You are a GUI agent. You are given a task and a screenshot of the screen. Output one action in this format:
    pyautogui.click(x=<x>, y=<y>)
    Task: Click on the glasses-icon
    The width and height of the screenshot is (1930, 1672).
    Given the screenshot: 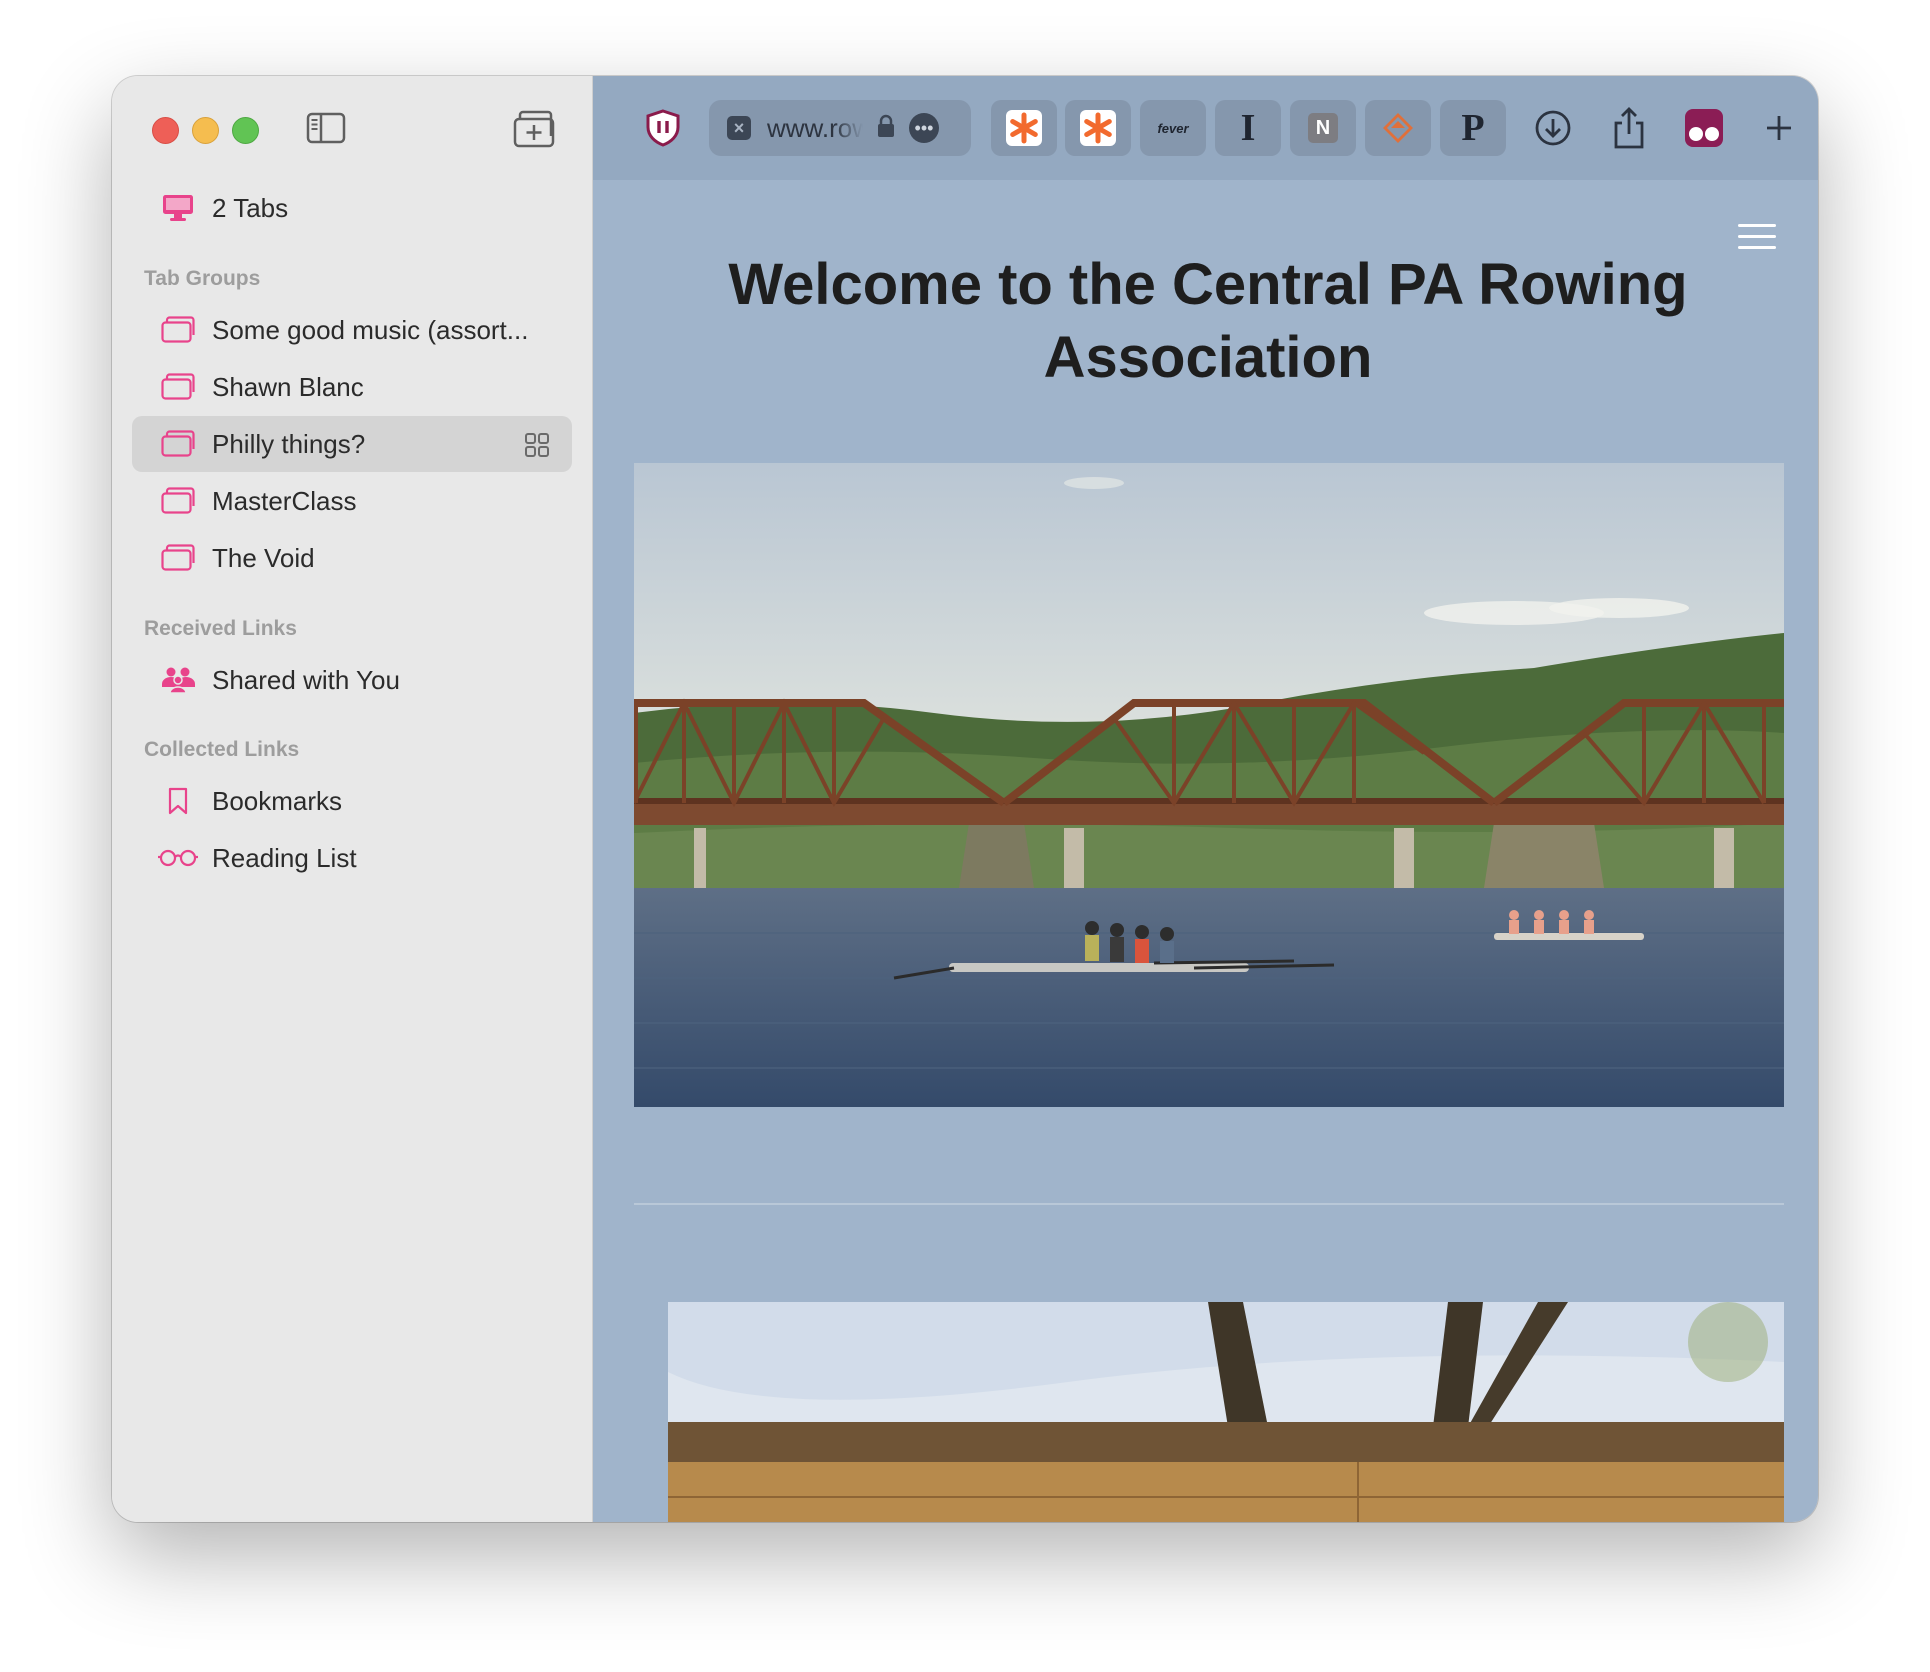 What is the action you would take?
    pyautogui.click(x=178, y=858)
    